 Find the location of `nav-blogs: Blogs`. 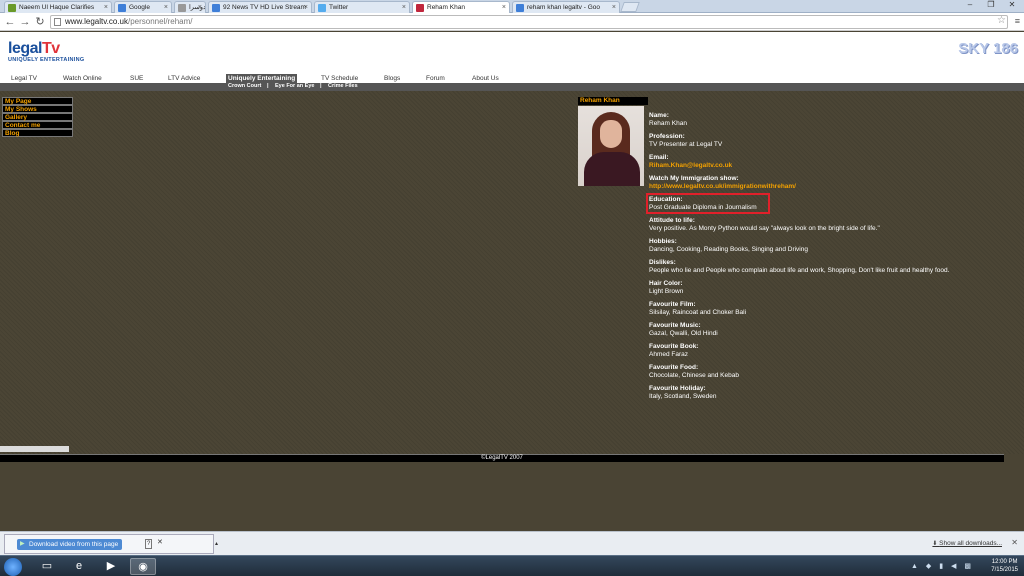

nav-blogs: Blogs is located at coordinates (392, 78).